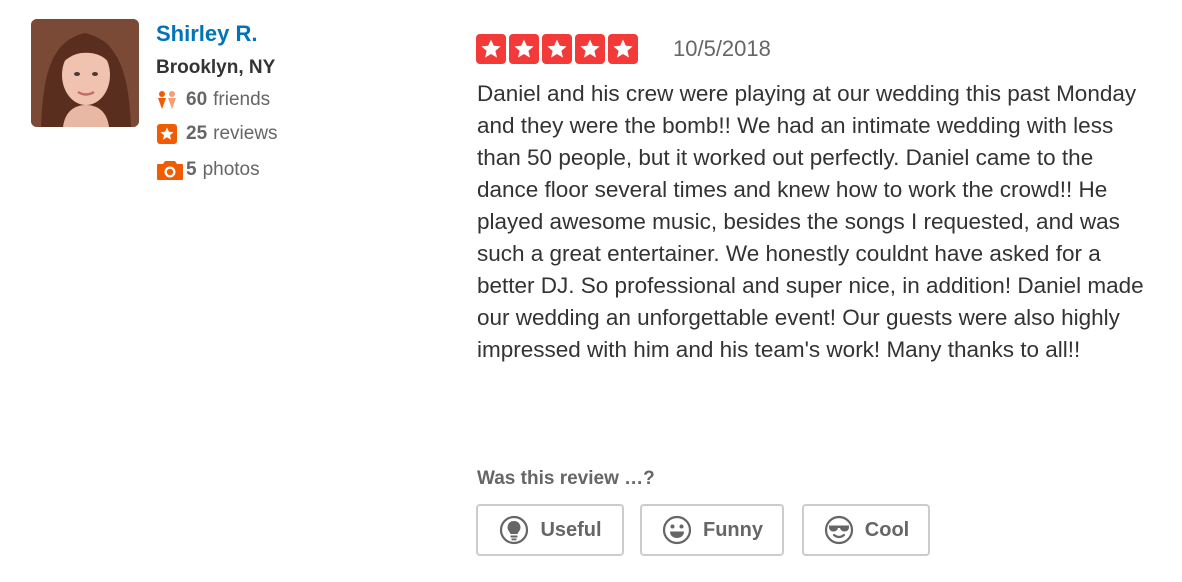  I want to click on friends-label: friends, so click(242, 99).